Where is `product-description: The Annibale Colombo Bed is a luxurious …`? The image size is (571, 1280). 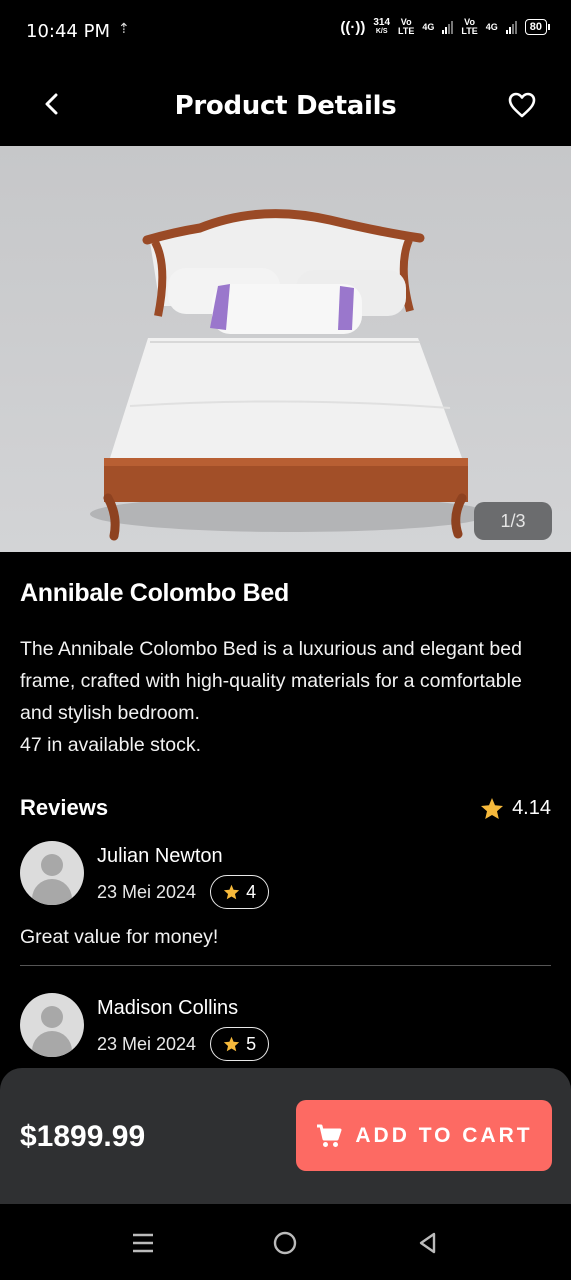 product-description: The Annibale Colombo Bed is a luxurious … is located at coordinates (271, 681).